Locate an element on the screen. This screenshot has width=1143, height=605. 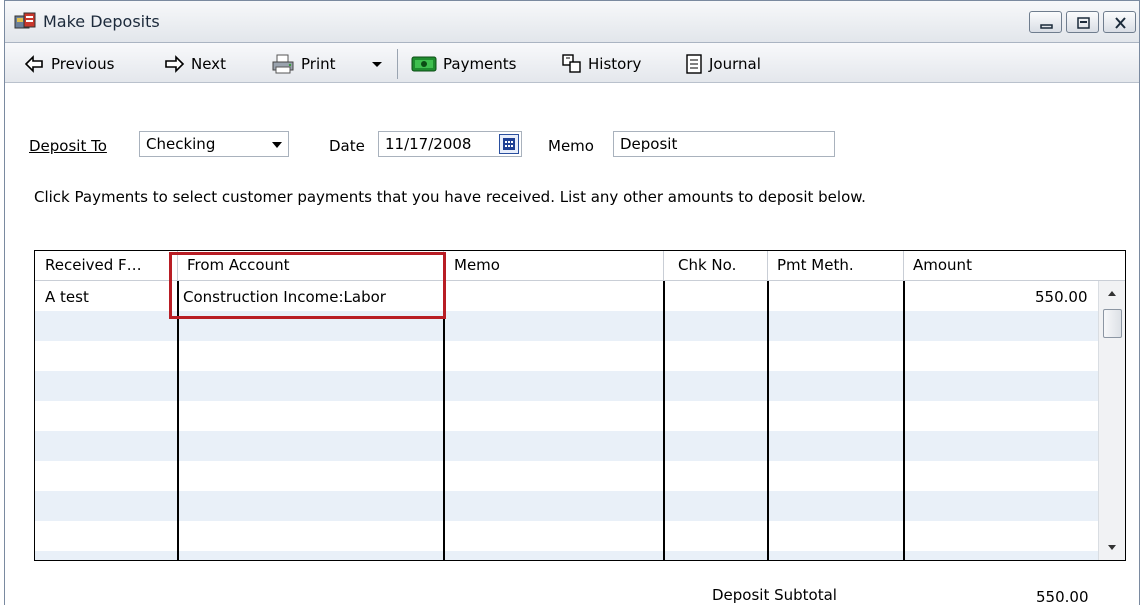
maximize-icon is located at coordinates (1083, 23).